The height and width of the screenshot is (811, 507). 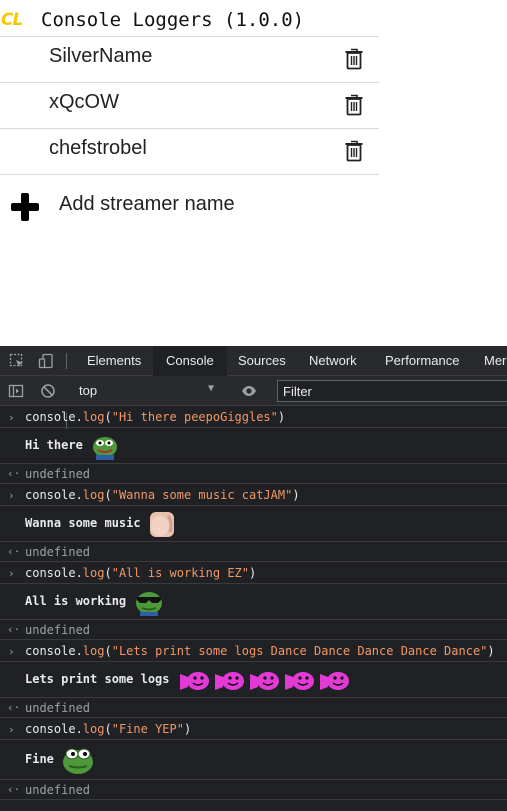 I want to click on command-code: console.log("All is working EZ"), so click(x=140, y=573).